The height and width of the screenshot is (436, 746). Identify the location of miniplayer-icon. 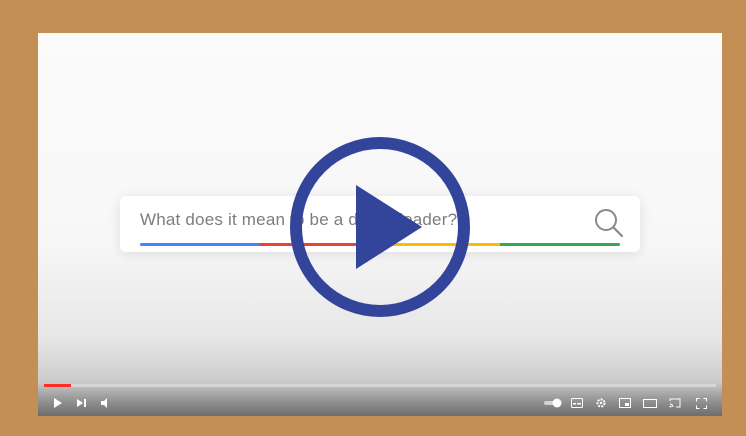
(625, 403).